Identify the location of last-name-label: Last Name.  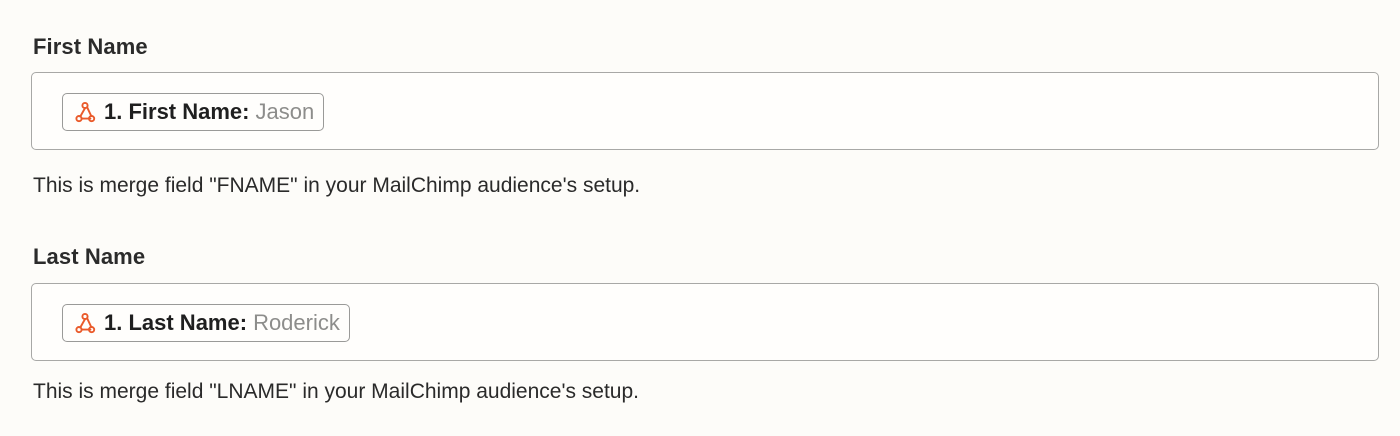
(89, 256).